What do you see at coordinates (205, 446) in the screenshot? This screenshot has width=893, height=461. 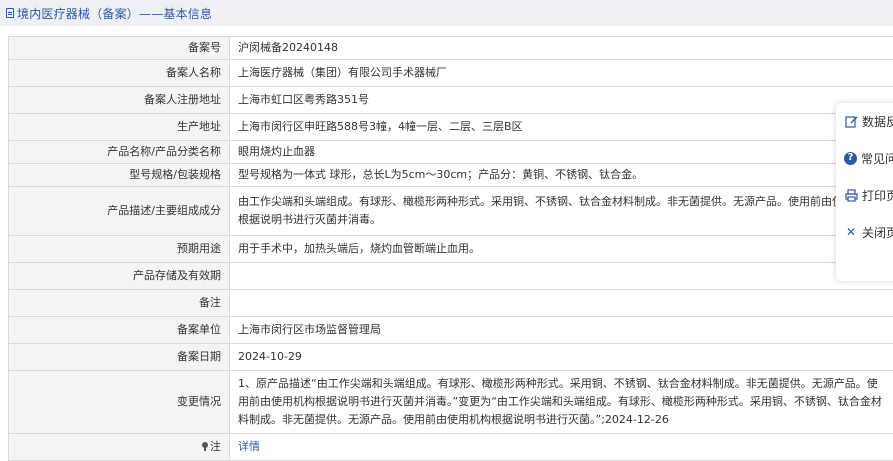 I see `pin-icon` at bounding box center [205, 446].